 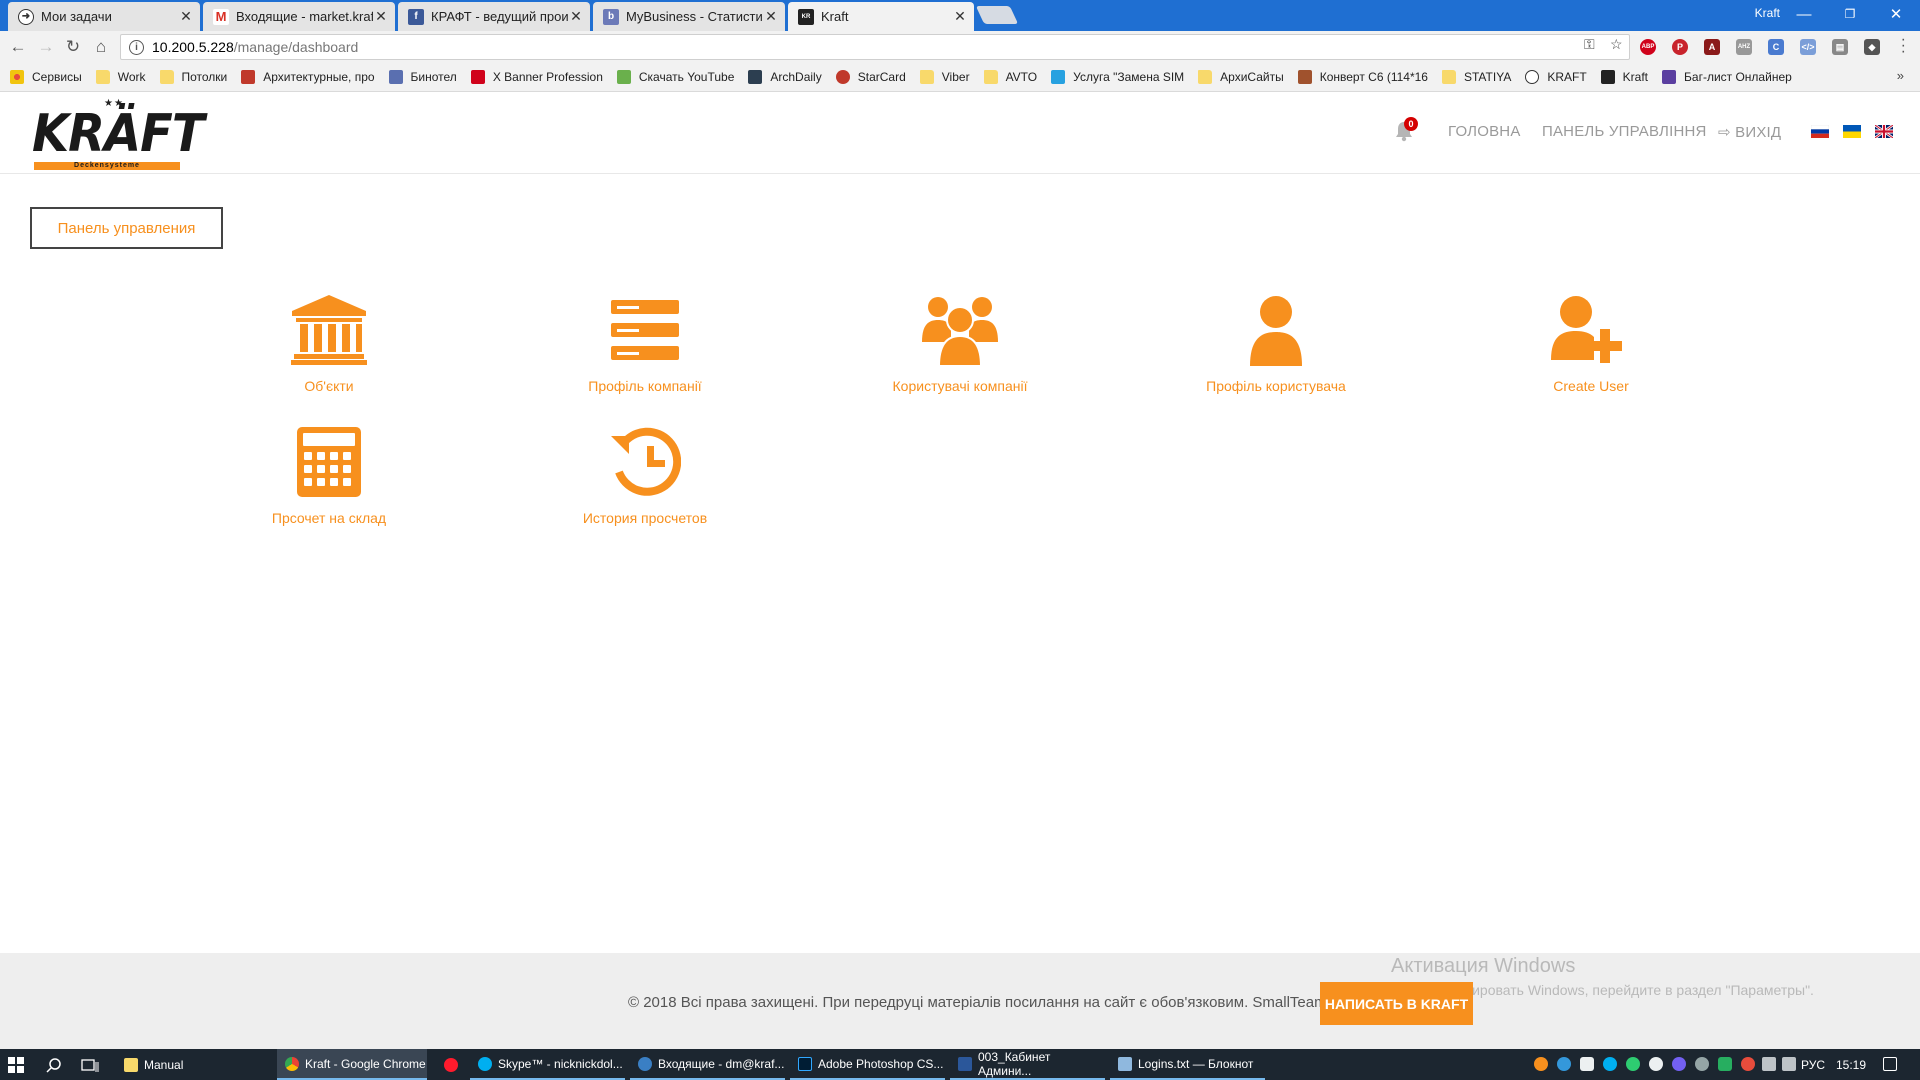 I want to click on kraft-logo: ★★ KRÄFT Deckensysteme, so click(x=118, y=134).